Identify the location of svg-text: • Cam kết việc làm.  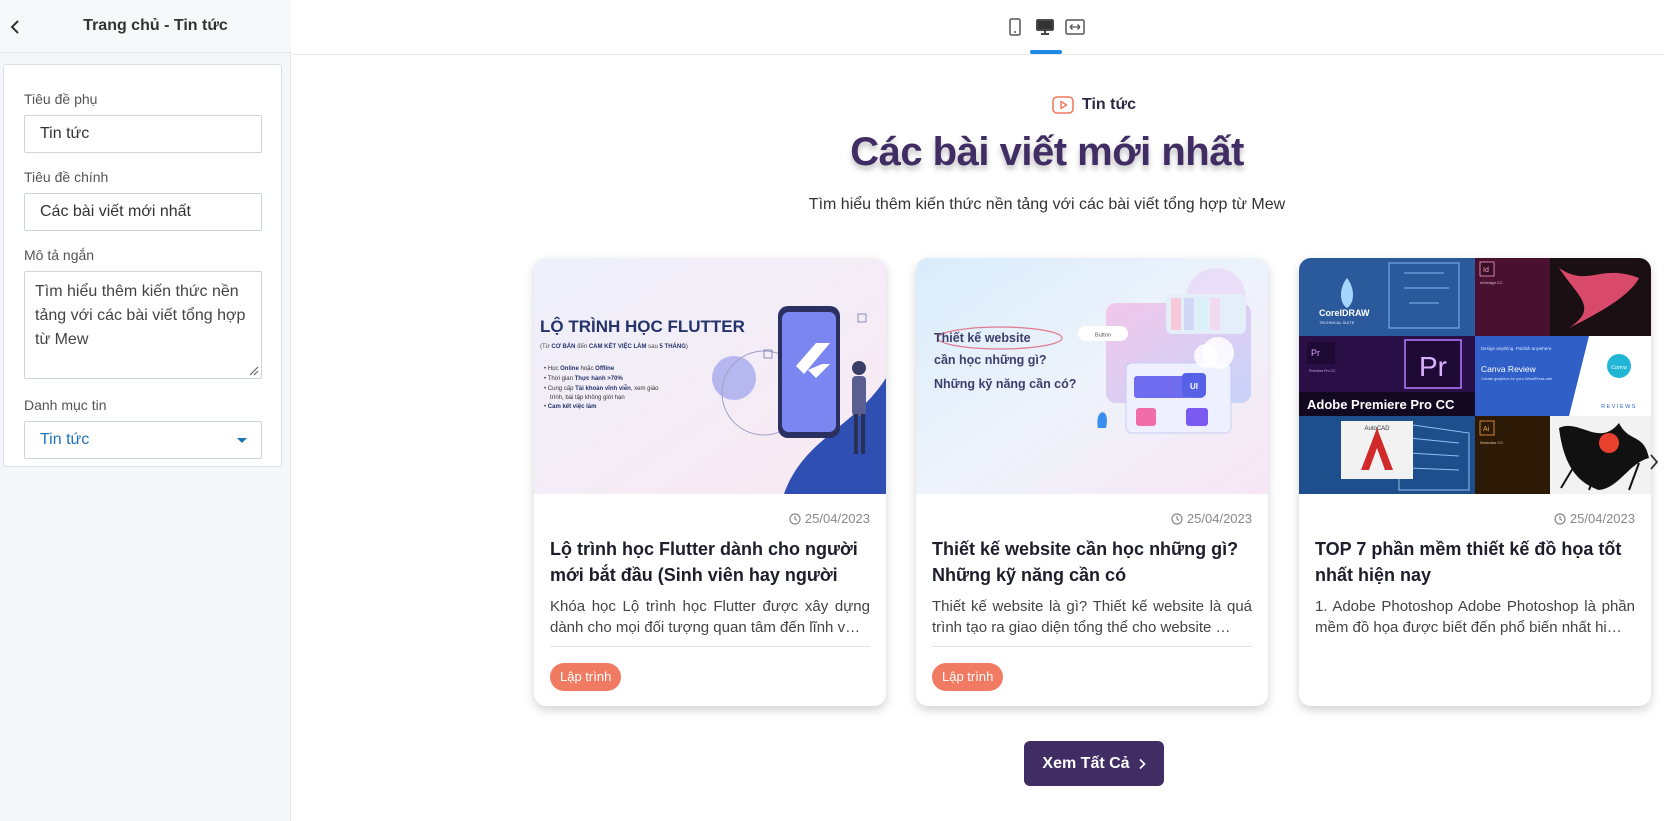
(570, 406).